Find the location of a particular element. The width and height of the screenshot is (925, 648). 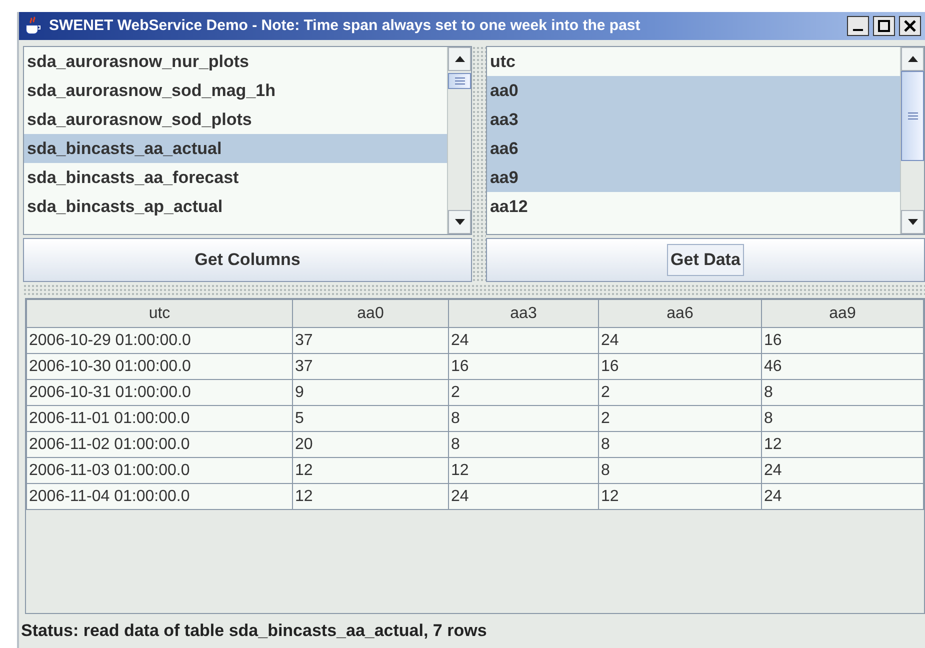

list-item: aa0 is located at coordinates (693, 90).